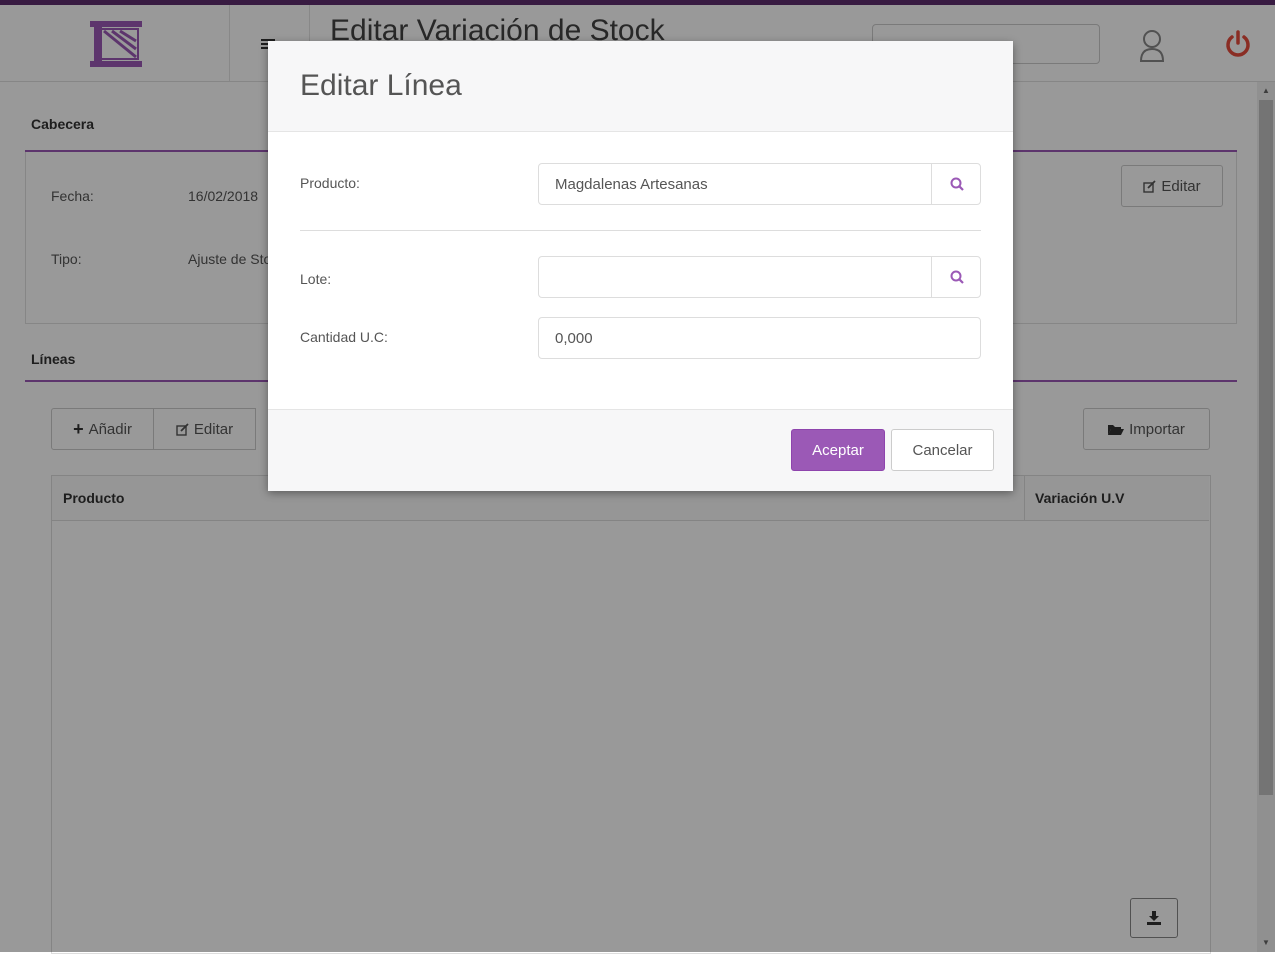  I want to click on accept-button: Aceptar, so click(838, 450).